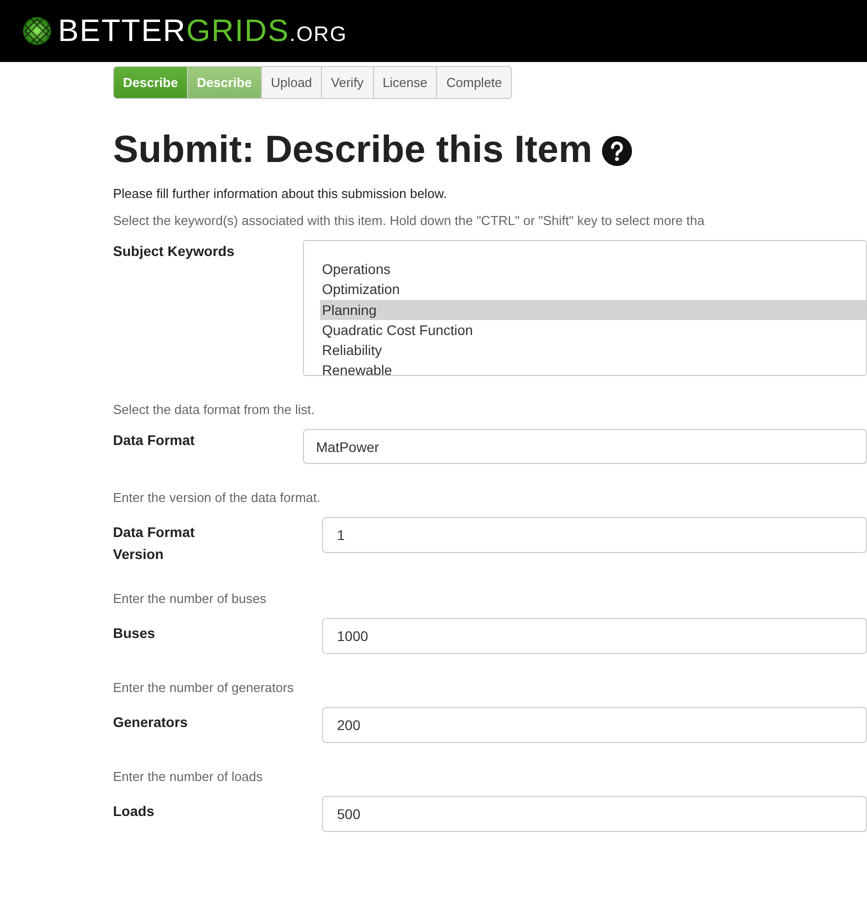 Image resolution: width=867 pixels, height=903 pixels. Describe the element at coordinates (593, 289) in the screenshot. I see `listbox-option: Optimization` at that location.